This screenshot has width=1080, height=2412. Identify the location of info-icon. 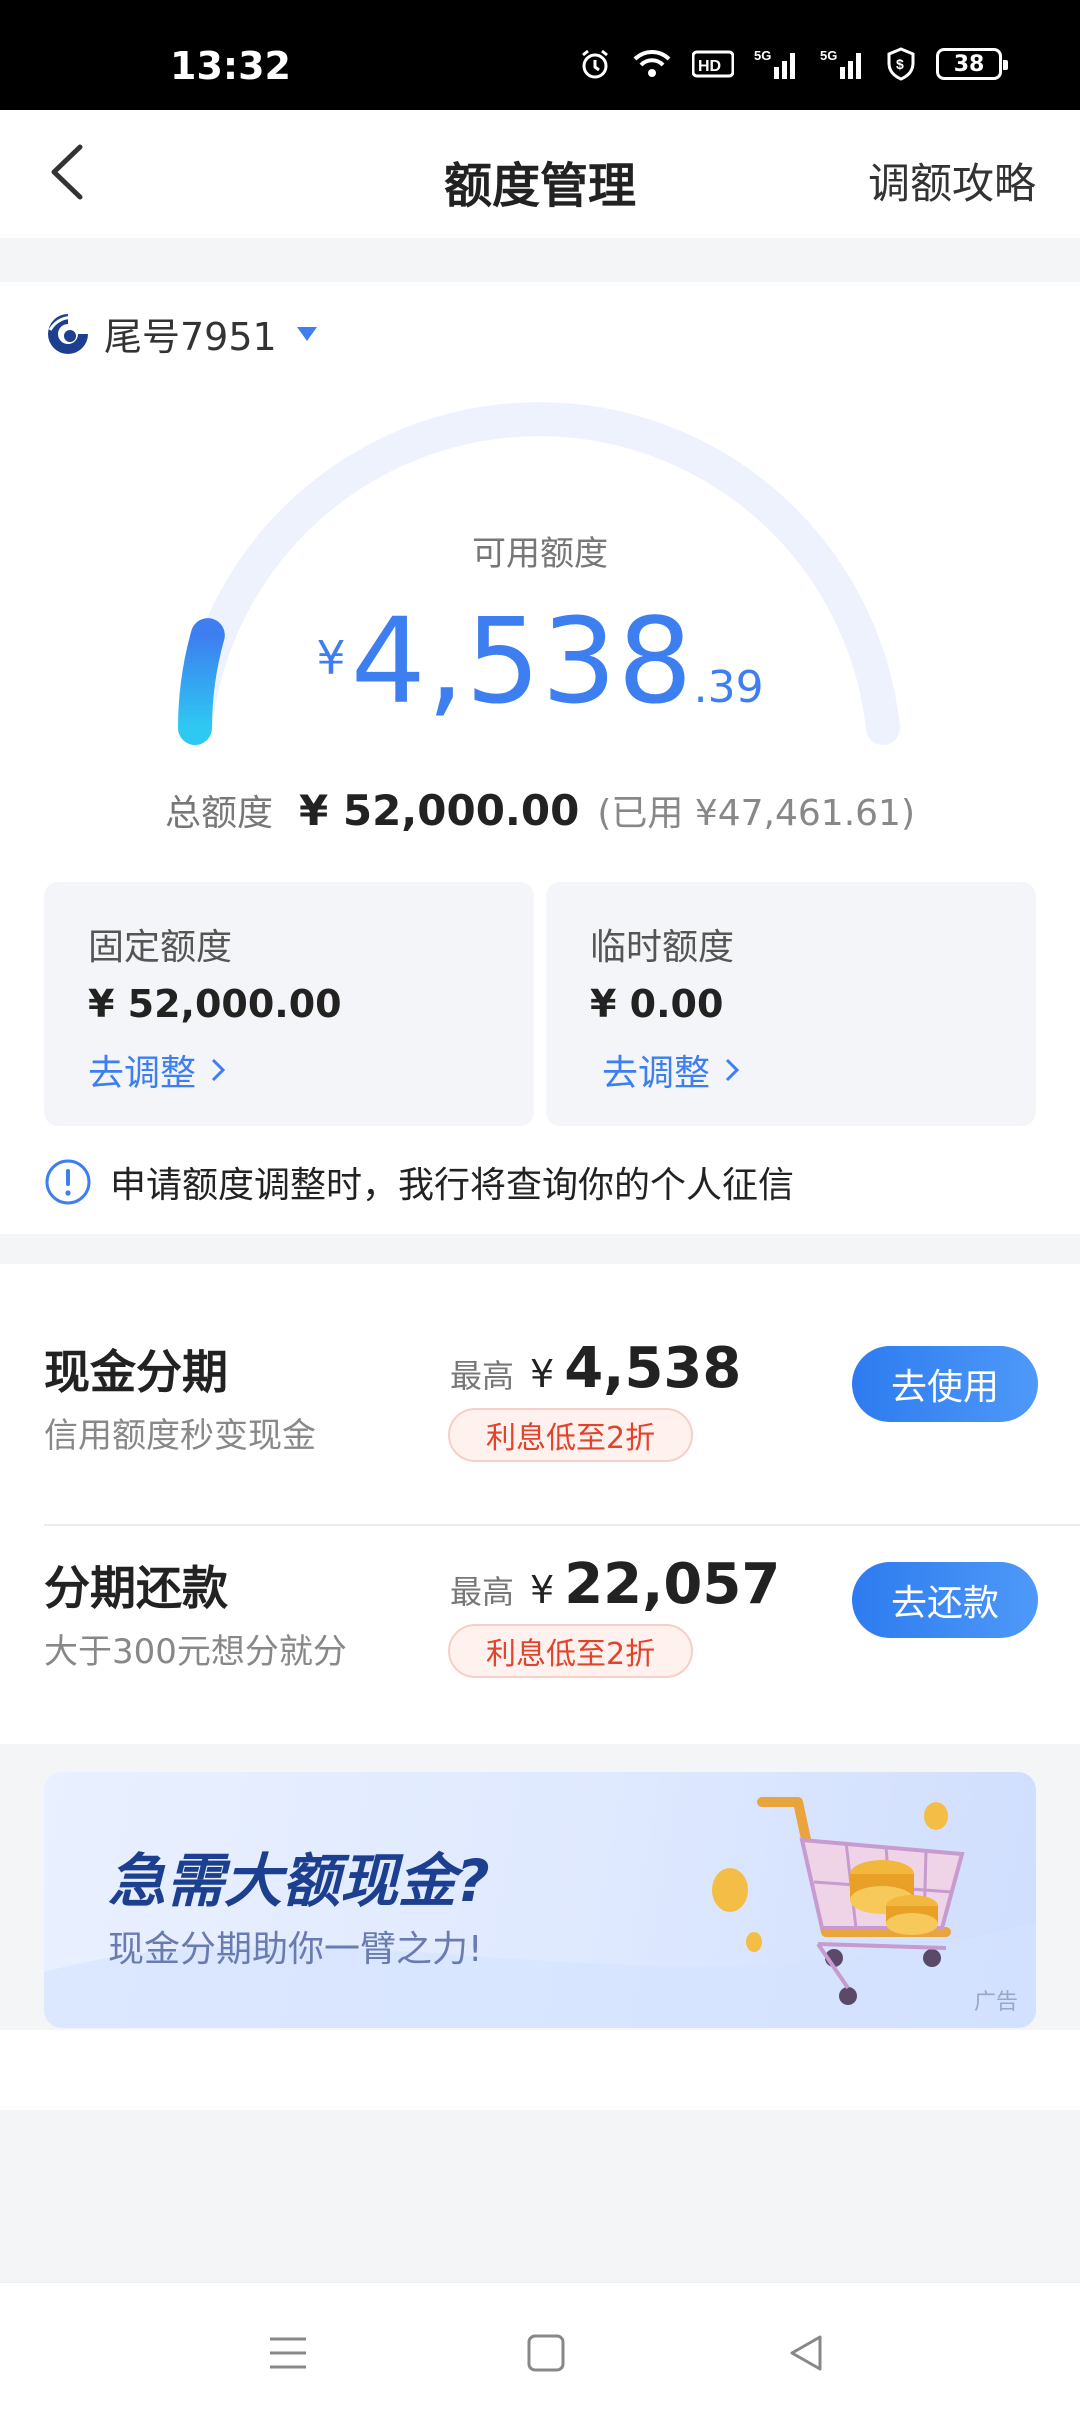
(68, 1182).